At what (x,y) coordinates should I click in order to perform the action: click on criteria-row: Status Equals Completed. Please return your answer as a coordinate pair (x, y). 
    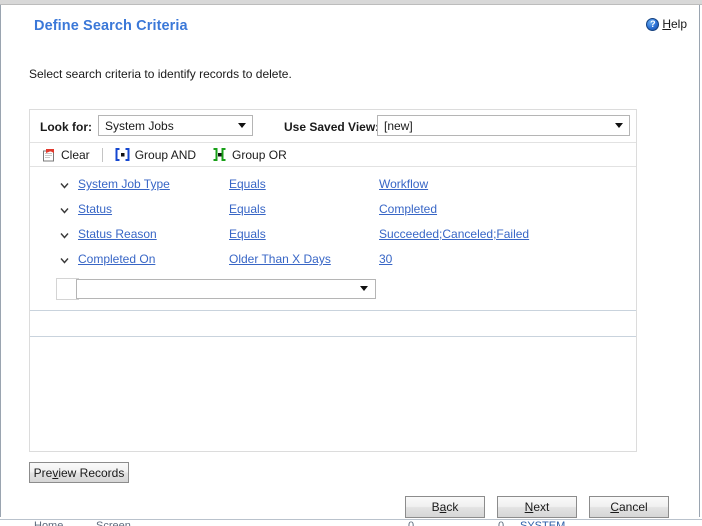
    Looking at the image, I should click on (333, 211).